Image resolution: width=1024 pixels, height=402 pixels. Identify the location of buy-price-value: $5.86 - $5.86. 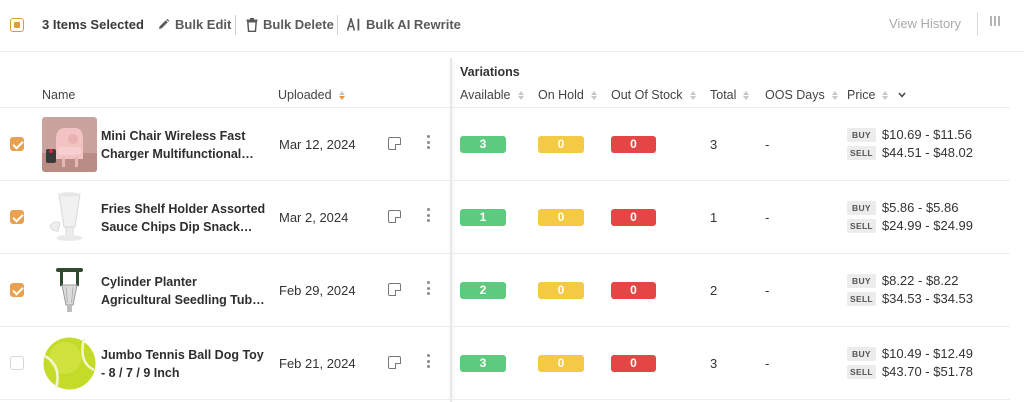
(920, 207).